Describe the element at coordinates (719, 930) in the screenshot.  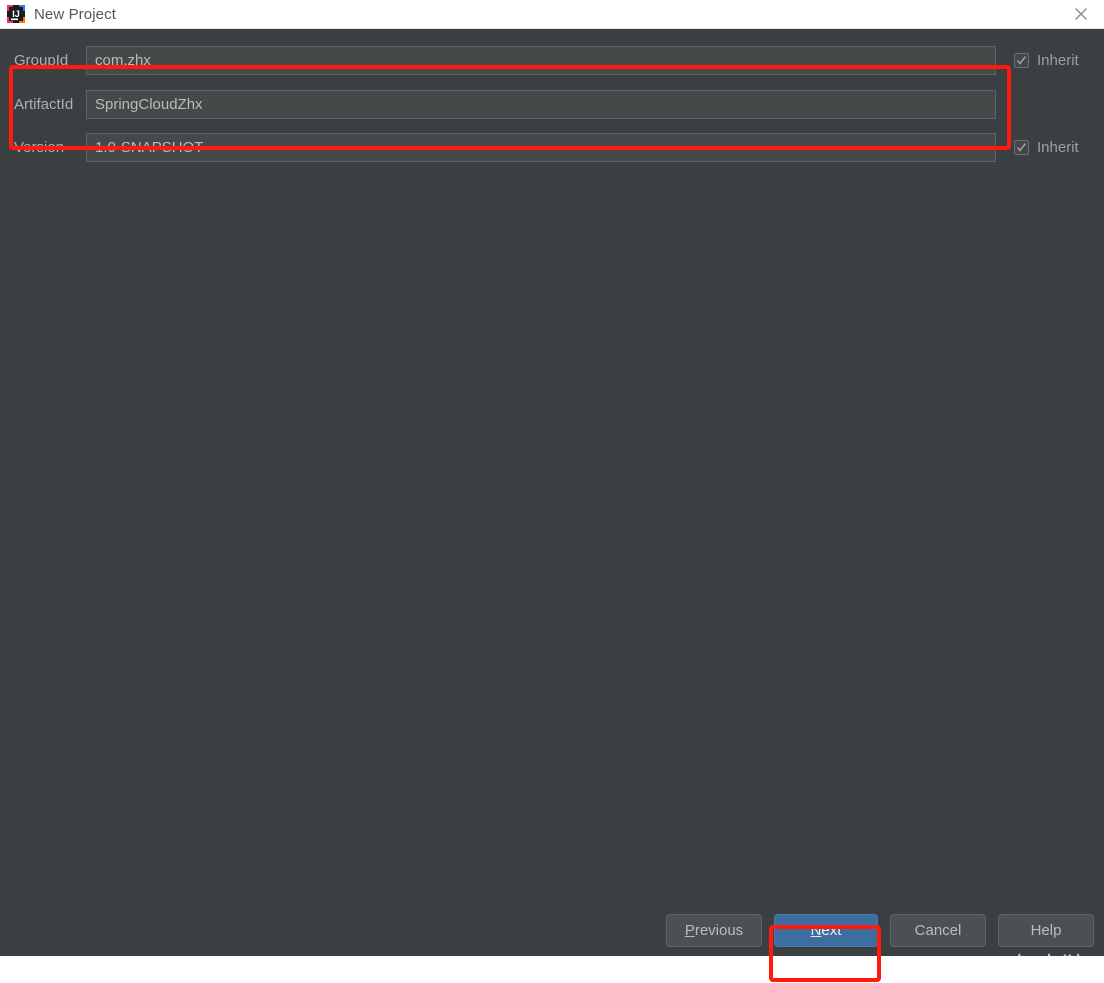
I see `previous-label-rest: revious` at that location.